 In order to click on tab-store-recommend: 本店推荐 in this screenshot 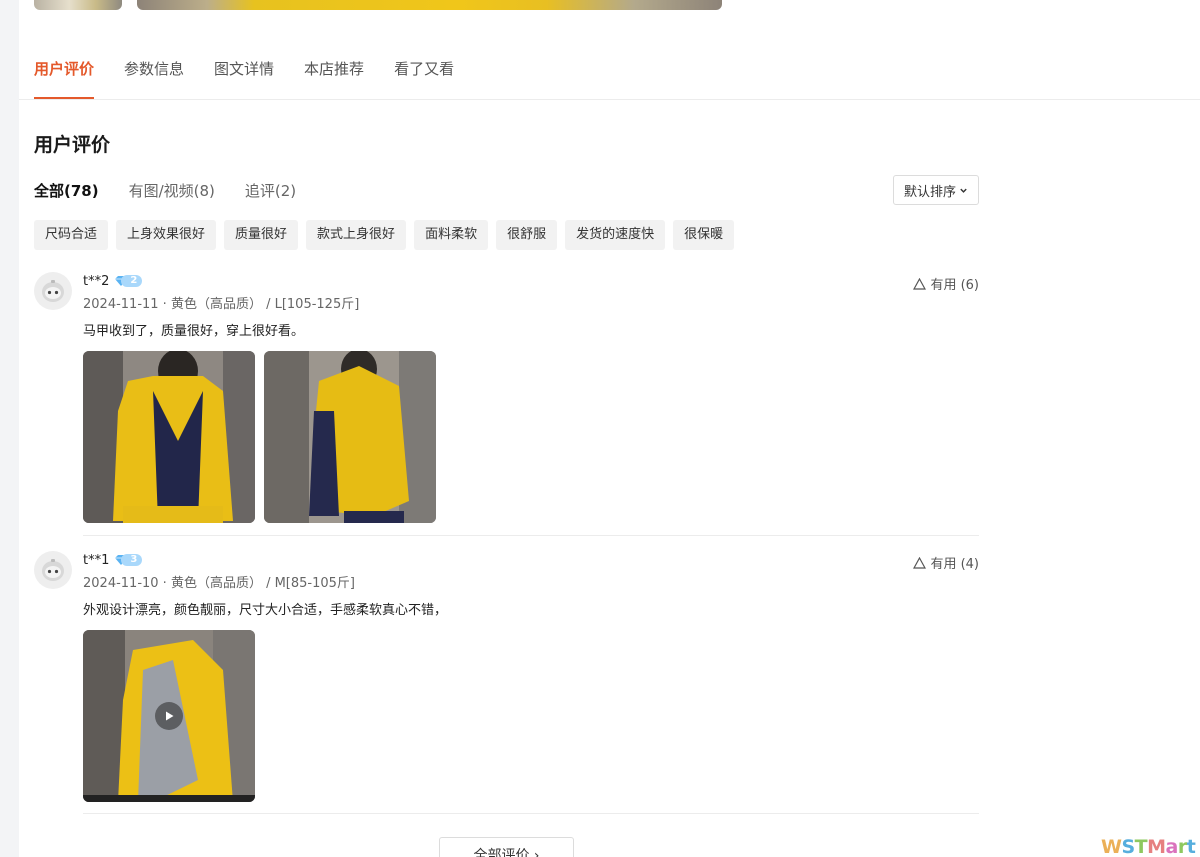, I will do `click(334, 77)`.